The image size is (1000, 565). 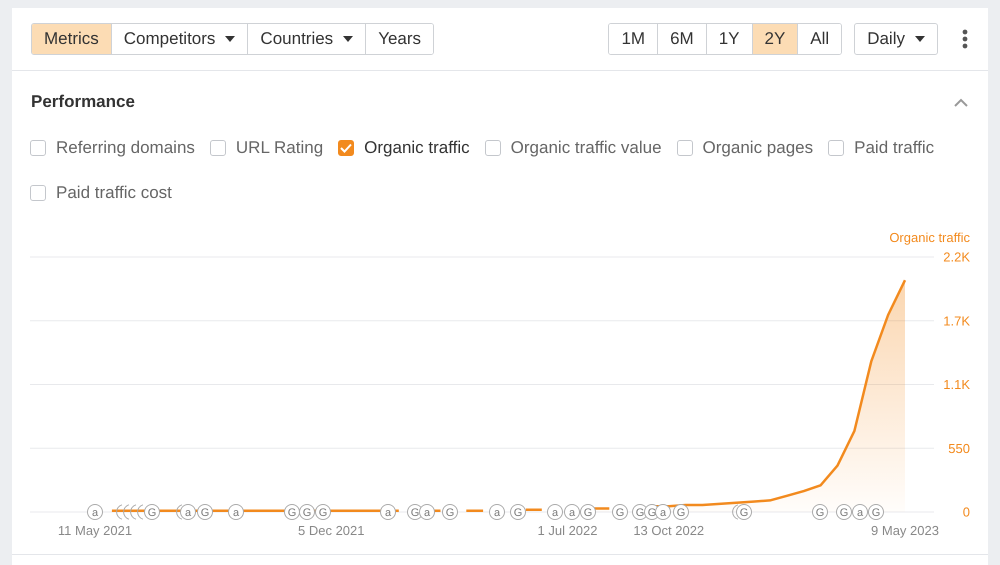 I want to click on y-axis-label: 1.1K, so click(x=956, y=384).